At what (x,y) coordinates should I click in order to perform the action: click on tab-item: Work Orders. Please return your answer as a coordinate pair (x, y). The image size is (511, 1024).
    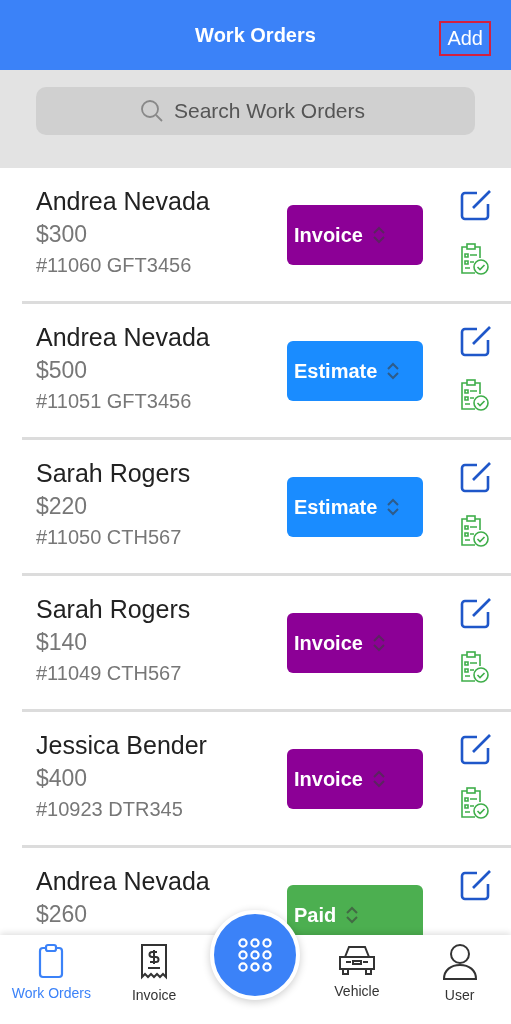
    Looking at the image, I should click on (51, 979).